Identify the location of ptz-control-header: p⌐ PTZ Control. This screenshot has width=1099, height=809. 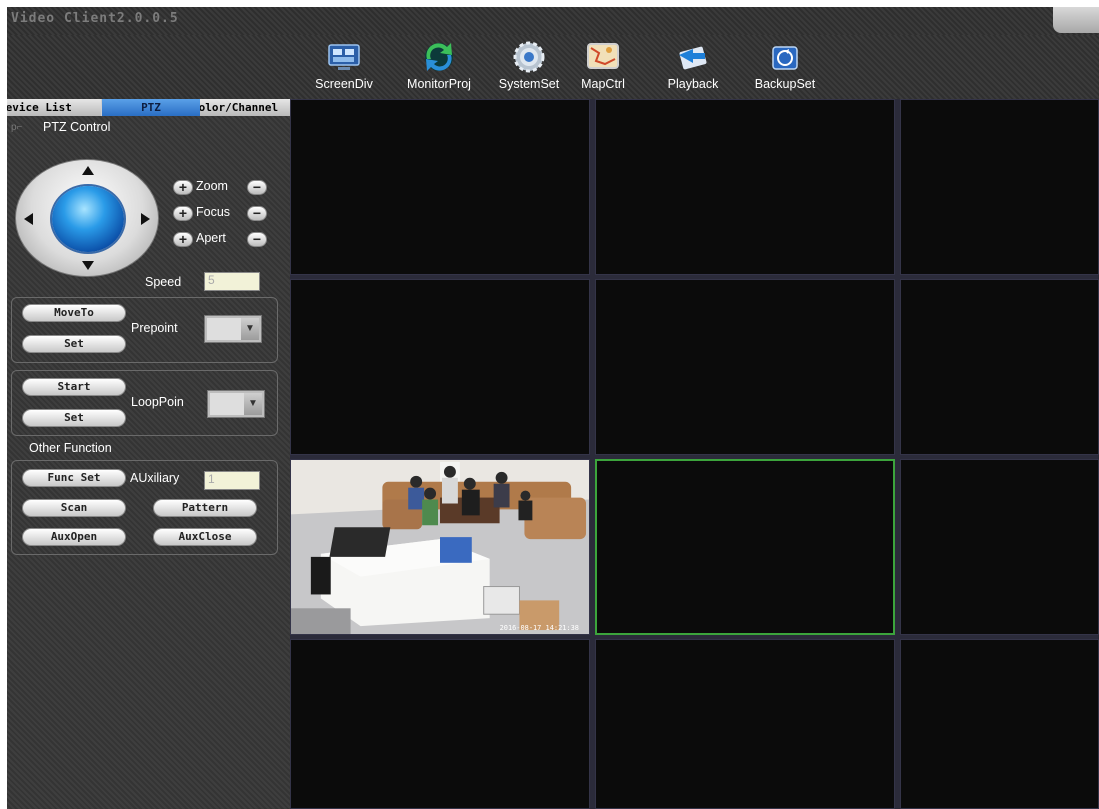
(148, 128).